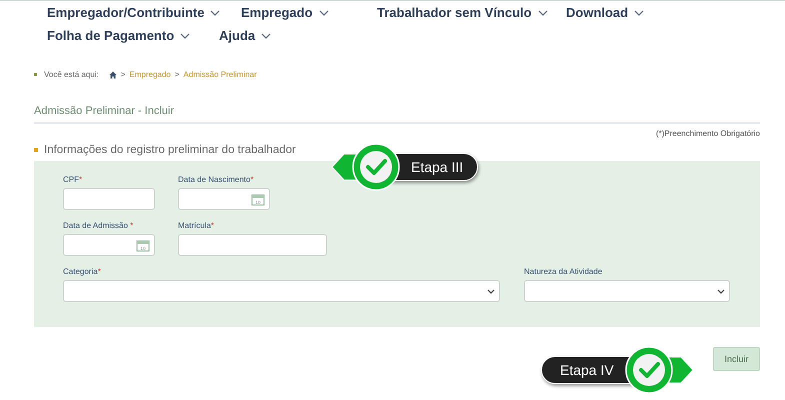  Describe the element at coordinates (170, 150) in the screenshot. I see `section-heading: Informações do registro preliminar do trabalhador` at that location.